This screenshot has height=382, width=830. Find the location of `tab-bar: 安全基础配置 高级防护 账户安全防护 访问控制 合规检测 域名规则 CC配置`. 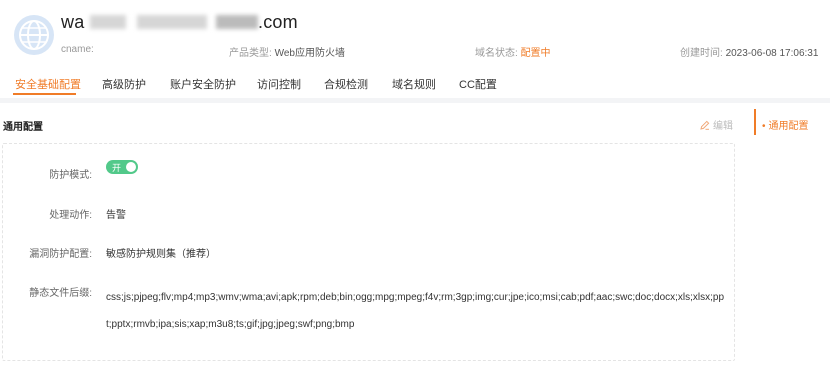

tab-bar: 安全基础配置 高级防护 账户安全防护 访问控制 合规检测 域名规则 CC配置 is located at coordinates (415, 84).